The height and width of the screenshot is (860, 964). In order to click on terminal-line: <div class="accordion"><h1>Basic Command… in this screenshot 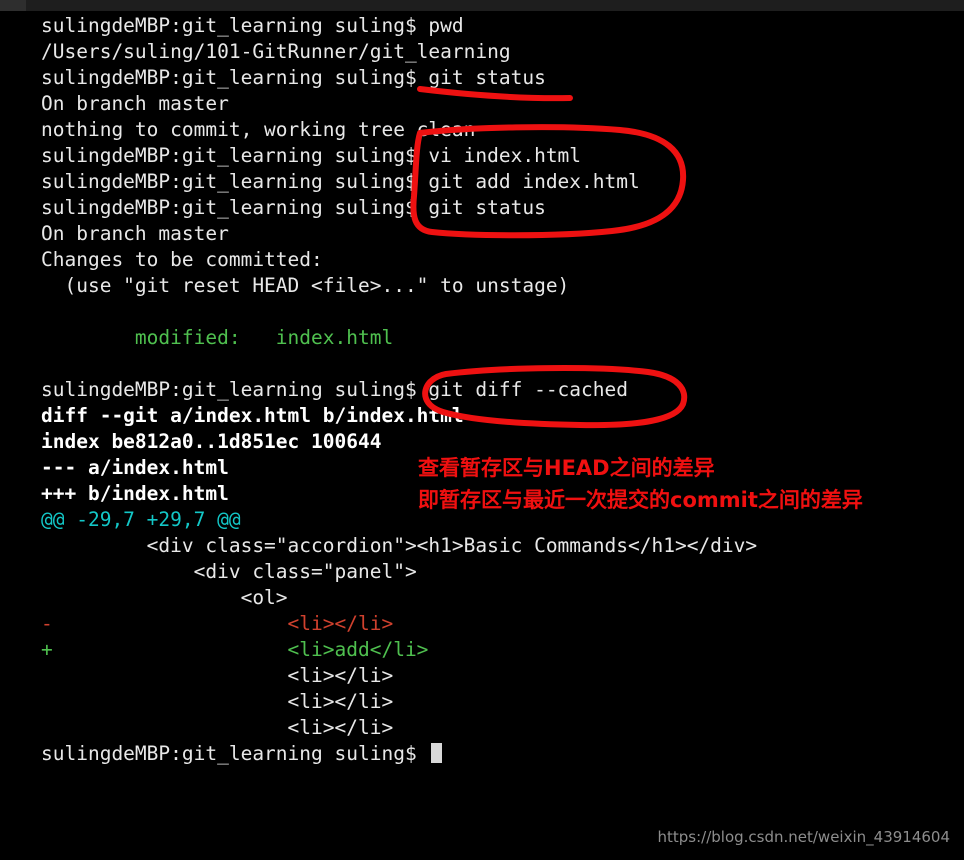, I will do `click(399, 545)`.